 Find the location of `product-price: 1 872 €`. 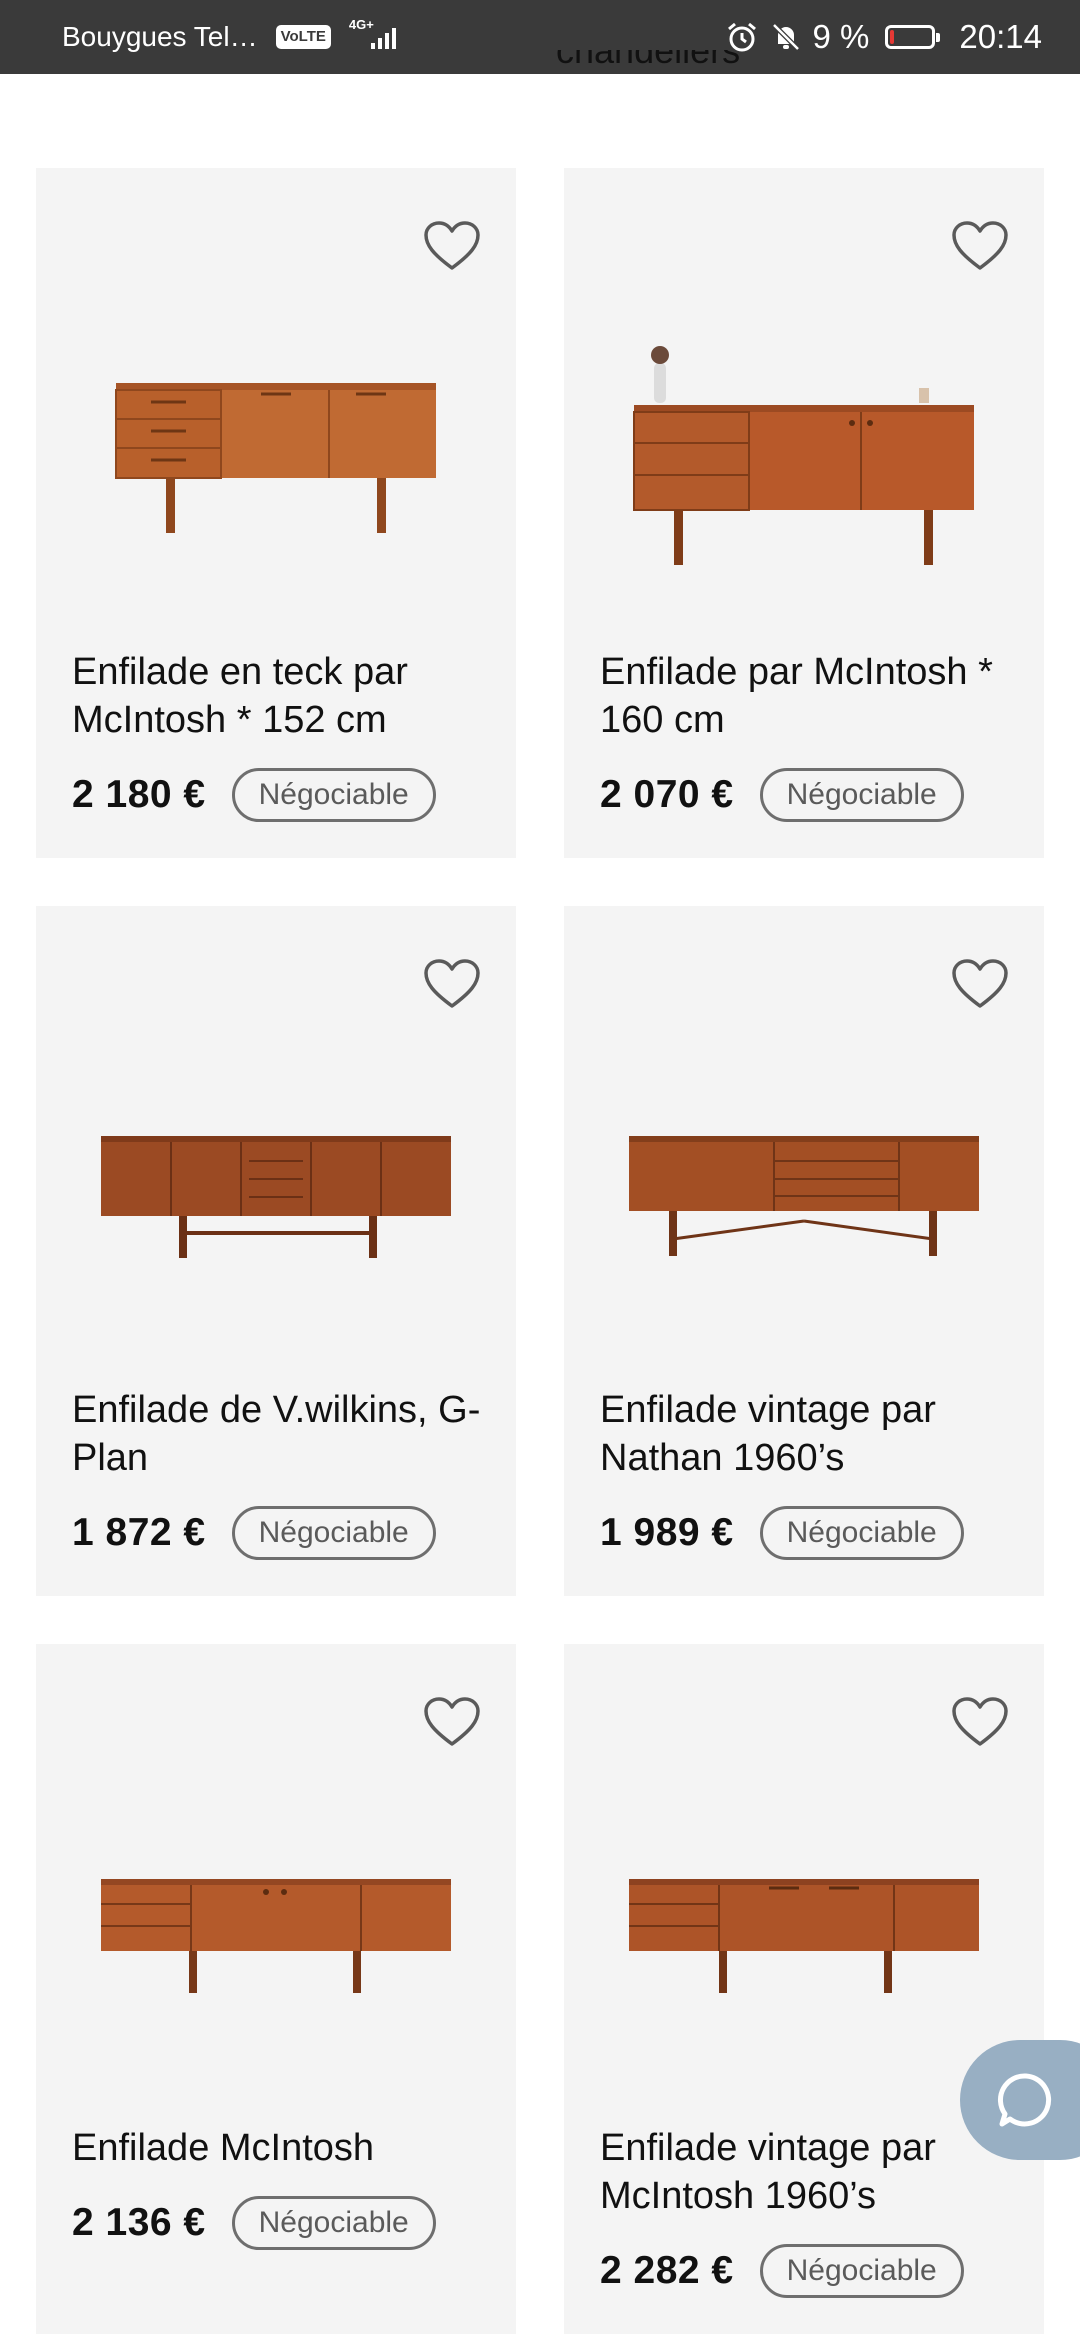

product-price: 1 872 € is located at coordinates (139, 1532).